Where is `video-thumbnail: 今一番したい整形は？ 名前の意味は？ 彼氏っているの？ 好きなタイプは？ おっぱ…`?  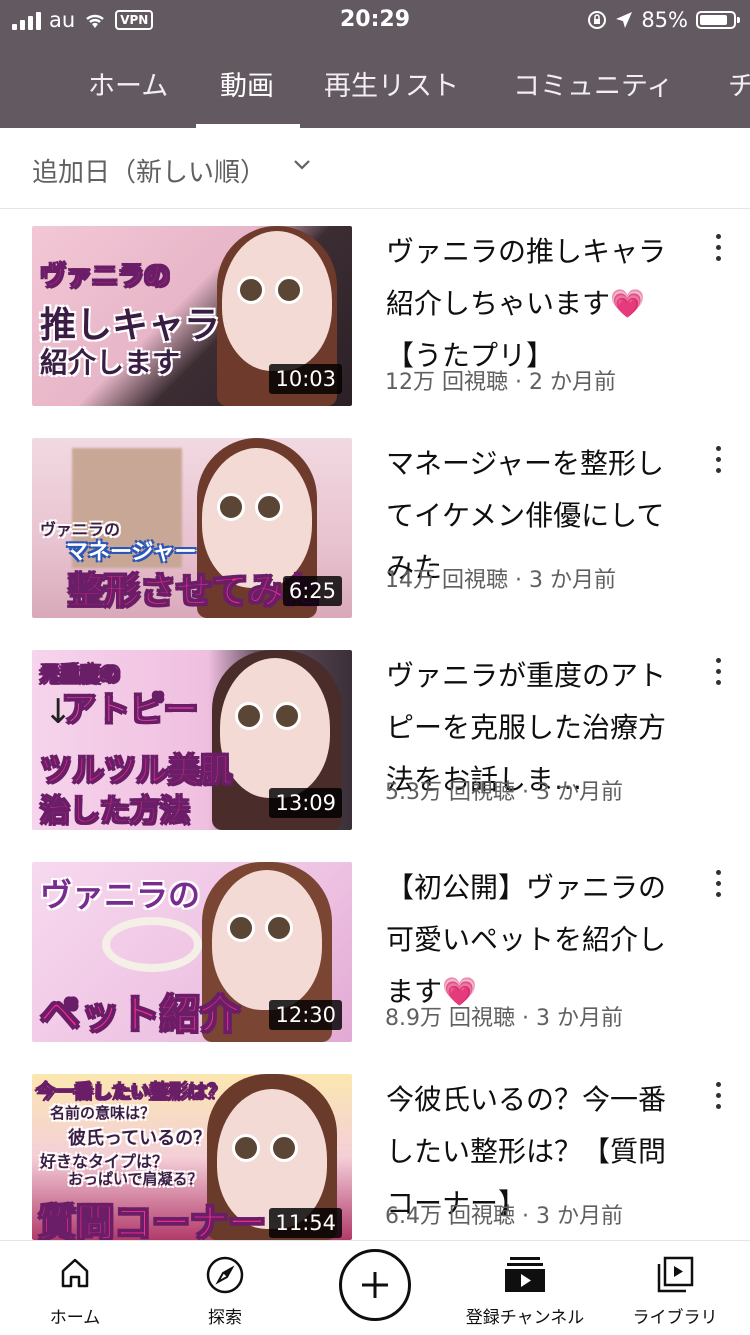
video-thumbnail: 今一番したい整形は？ 名前の意味は？ 彼氏っているの？ 好きなタイプは？ おっぱ… is located at coordinates (192, 1157).